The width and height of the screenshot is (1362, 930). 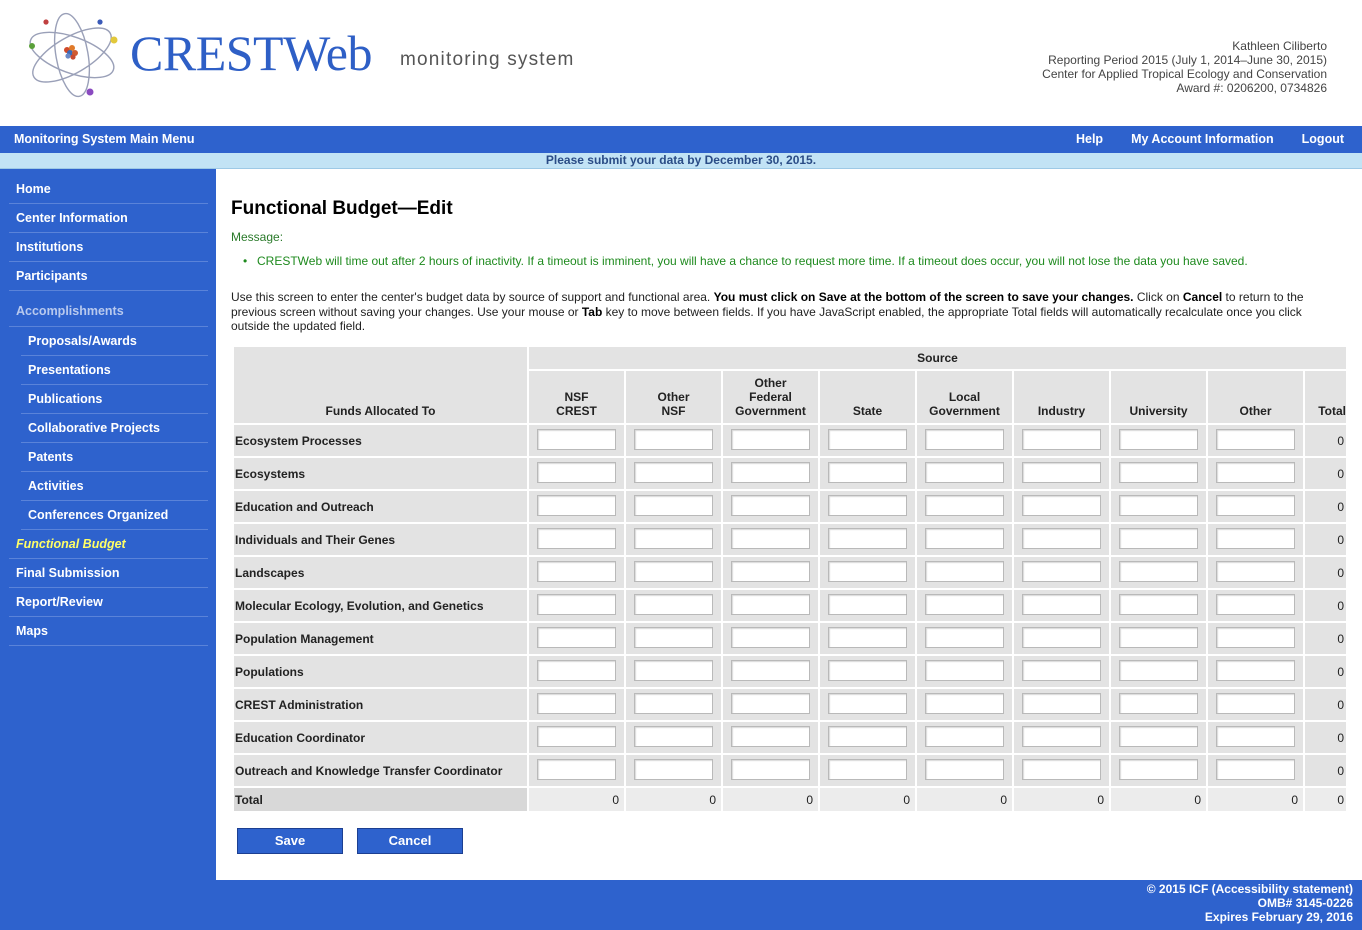 What do you see at coordinates (114, 428) in the screenshot?
I see `sidebar-item-collaborative-projects: Collaborative Projects` at bounding box center [114, 428].